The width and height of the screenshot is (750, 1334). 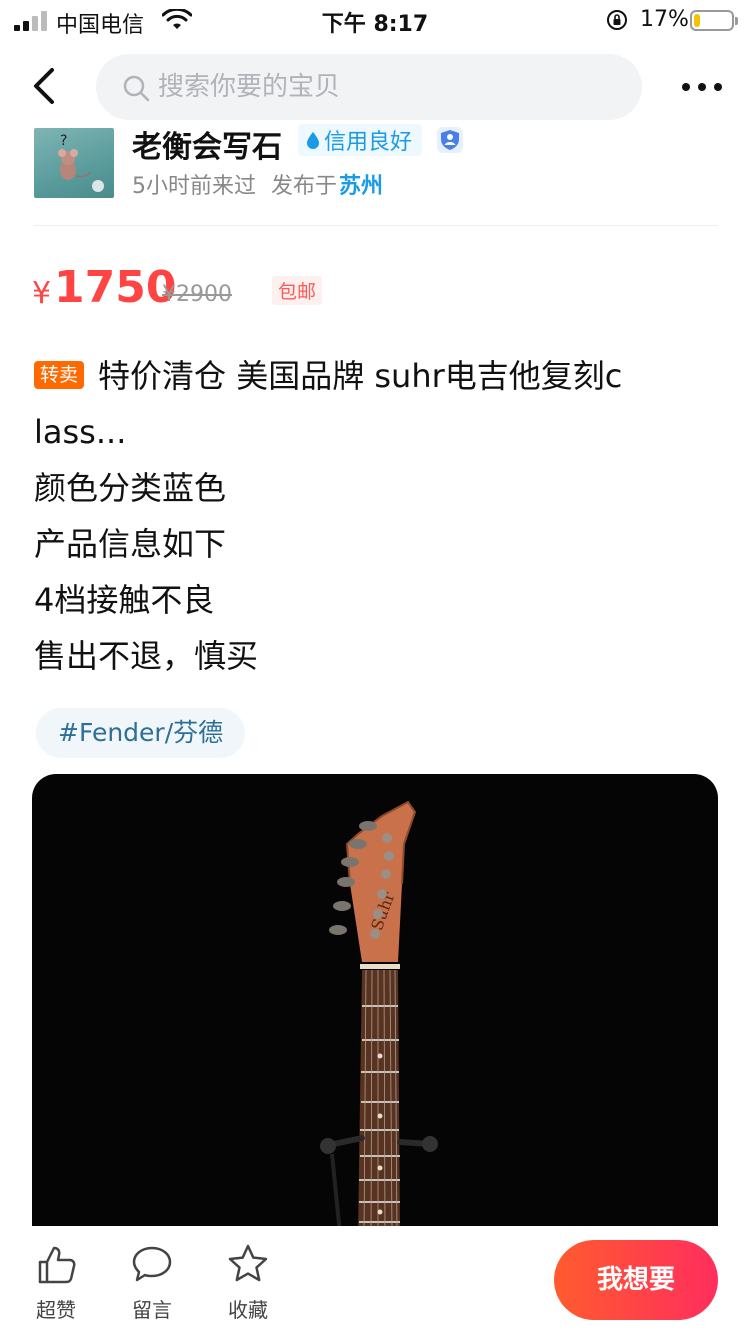 I want to click on status-time: 下午 8:17, so click(x=375, y=24).